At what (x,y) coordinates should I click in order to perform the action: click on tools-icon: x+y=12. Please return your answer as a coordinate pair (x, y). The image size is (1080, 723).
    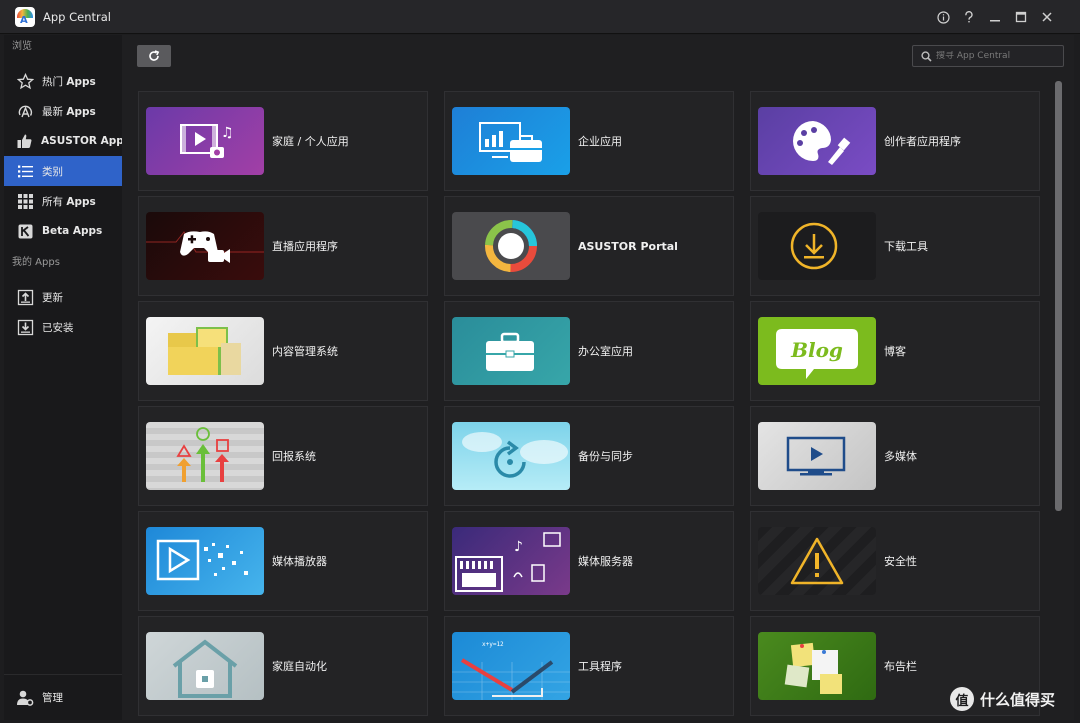
    Looking at the image, I should click on (511, 666).